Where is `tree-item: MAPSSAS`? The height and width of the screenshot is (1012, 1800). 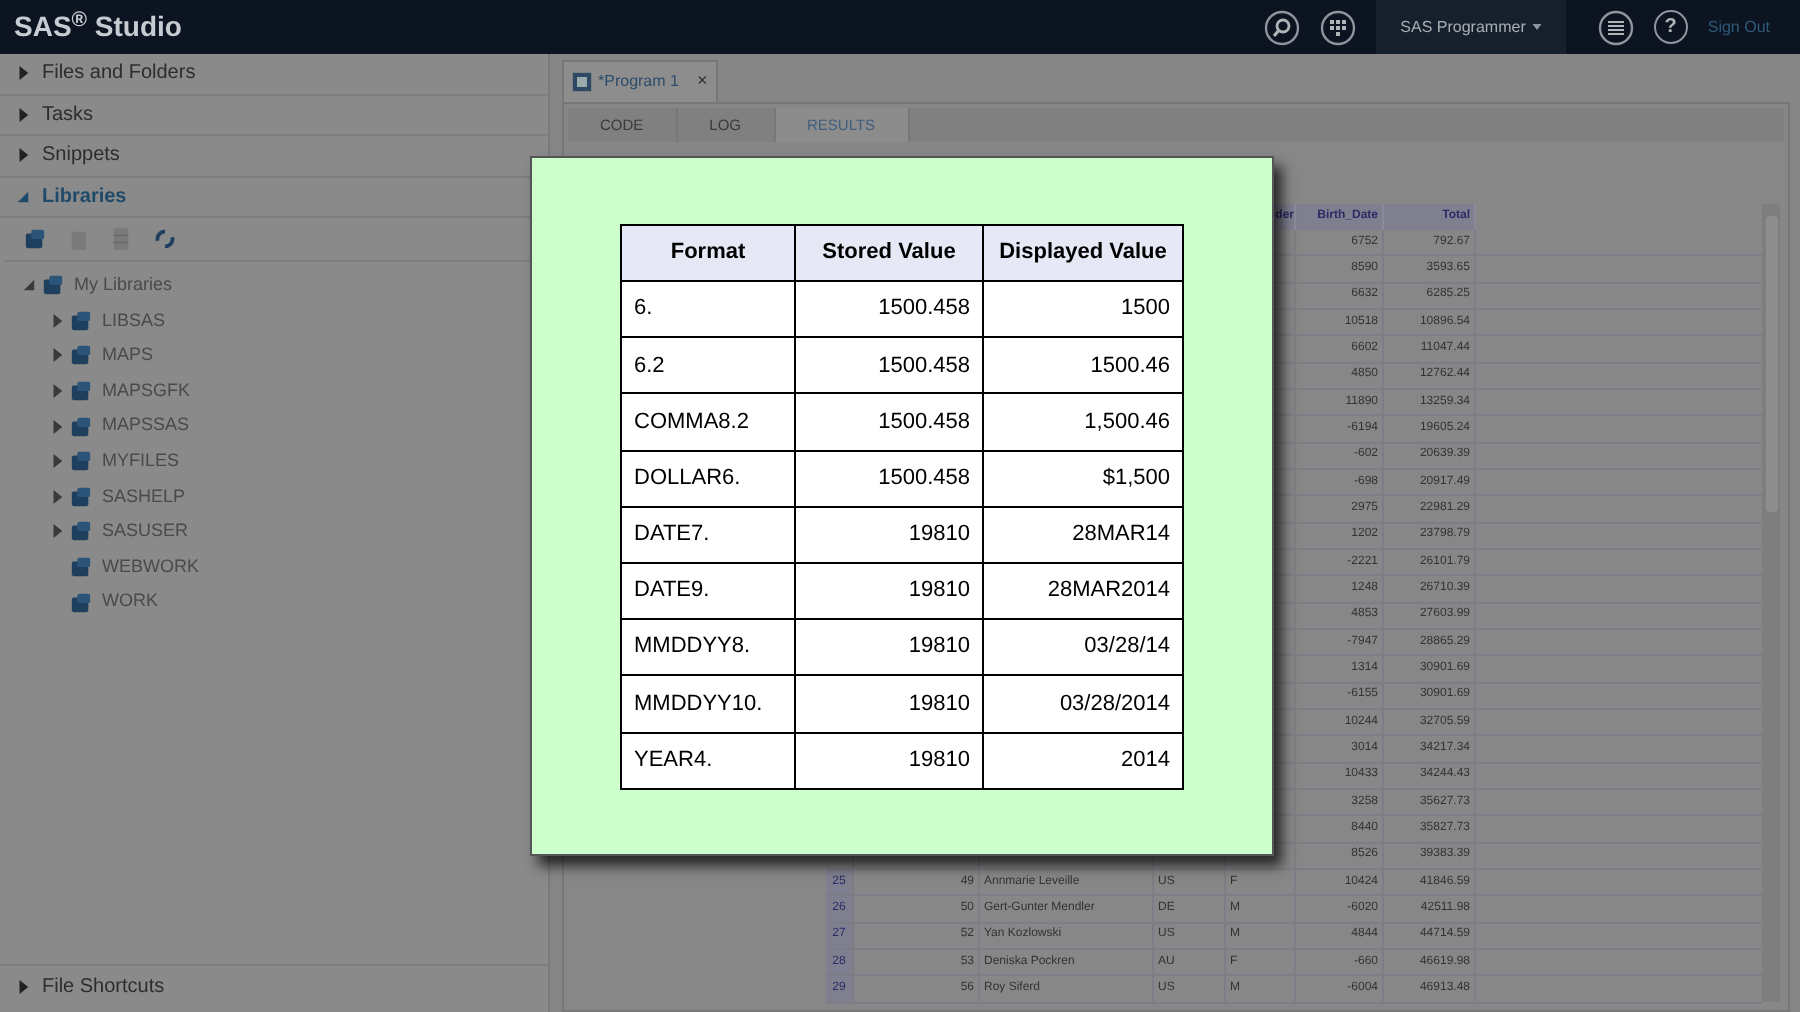
tree-item: MAPSSAS is located at coordinates (146, 426).